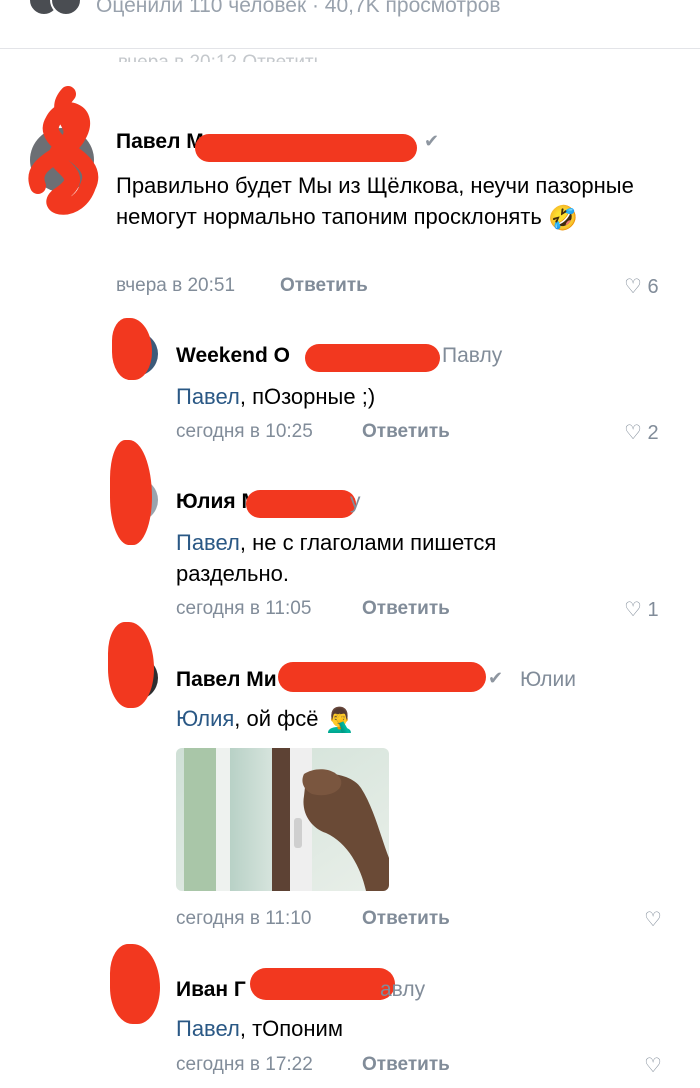 This screenshot has width=700, height=1088. Describe the element at coordinates (221, 62) in the screenshot. I see `previous-comment-meta: вчера в 20:12 Ответить` at that location.